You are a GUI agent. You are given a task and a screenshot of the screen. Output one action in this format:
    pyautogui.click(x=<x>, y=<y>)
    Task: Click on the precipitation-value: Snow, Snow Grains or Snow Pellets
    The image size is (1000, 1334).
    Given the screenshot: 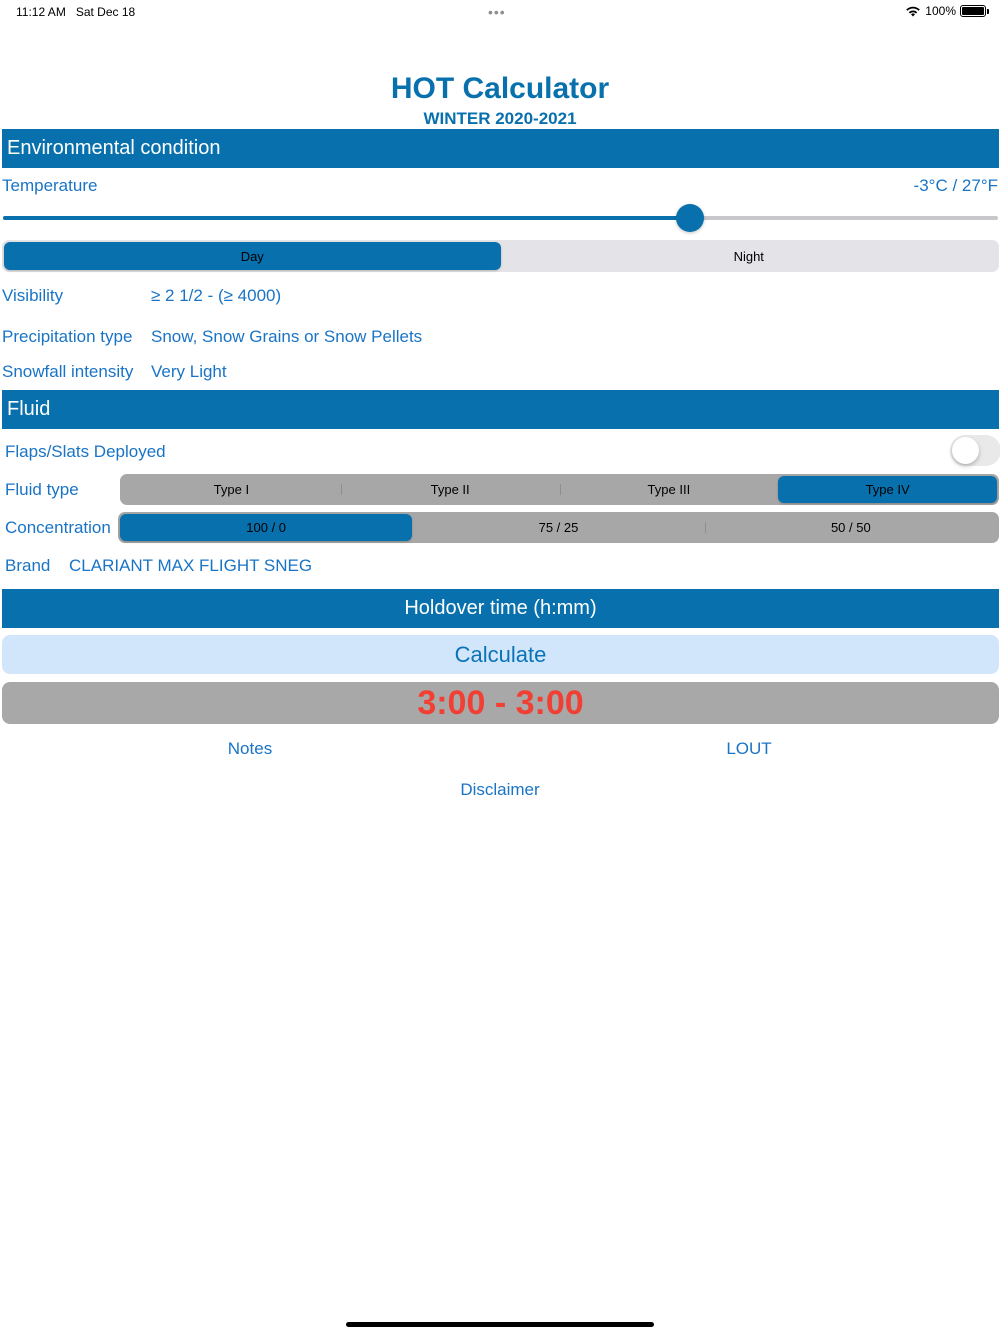 What is the action you would take?
    pyautogui.click(x=286, y=337)
    